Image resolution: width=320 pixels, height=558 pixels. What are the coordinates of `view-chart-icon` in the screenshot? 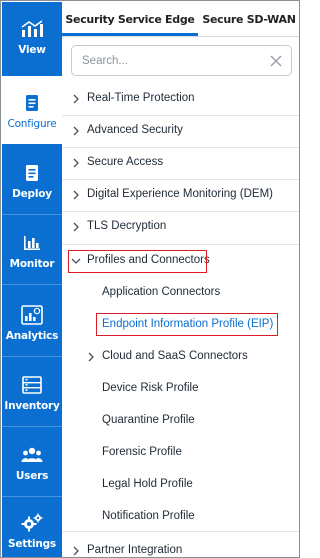 It's located at (32, 29).